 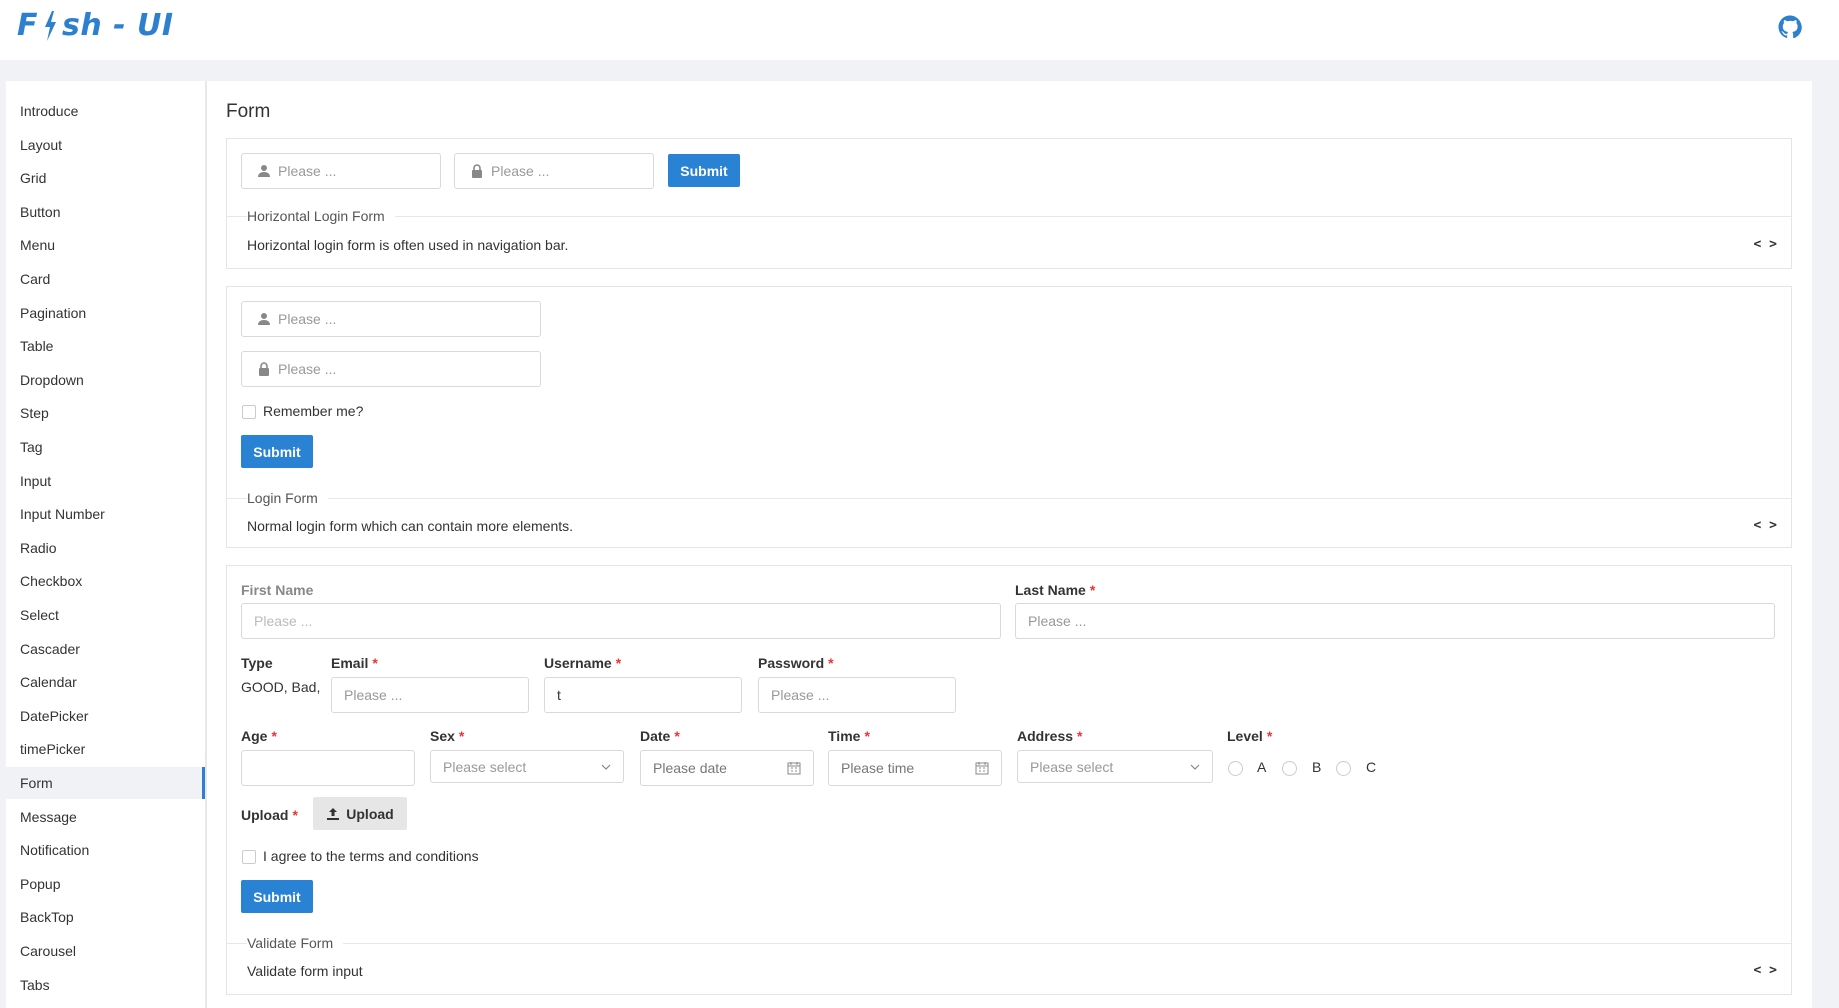 What do you see at coordinates (1289, 768) in the screenshot?
I see `level-radio-b` at bounding box center [1289, 768].